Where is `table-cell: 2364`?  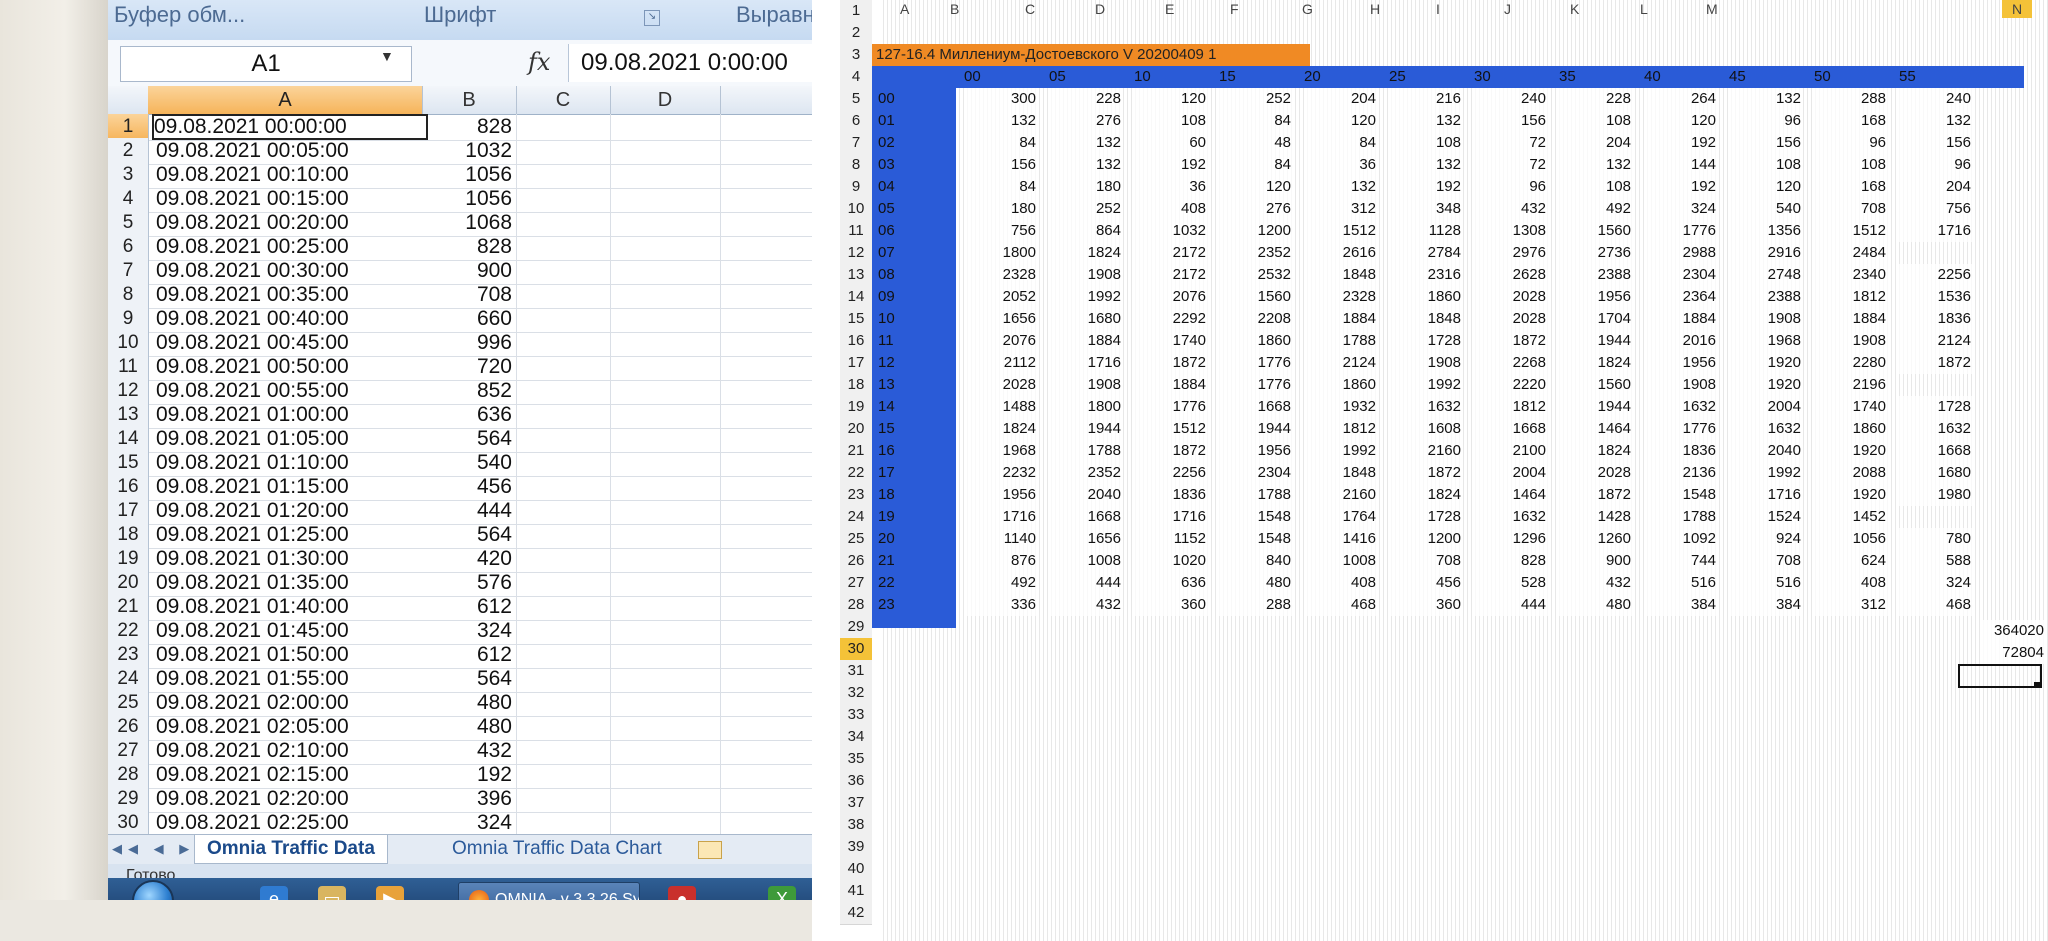 table-cell: 2364 is located at coordinates (1681, 297).